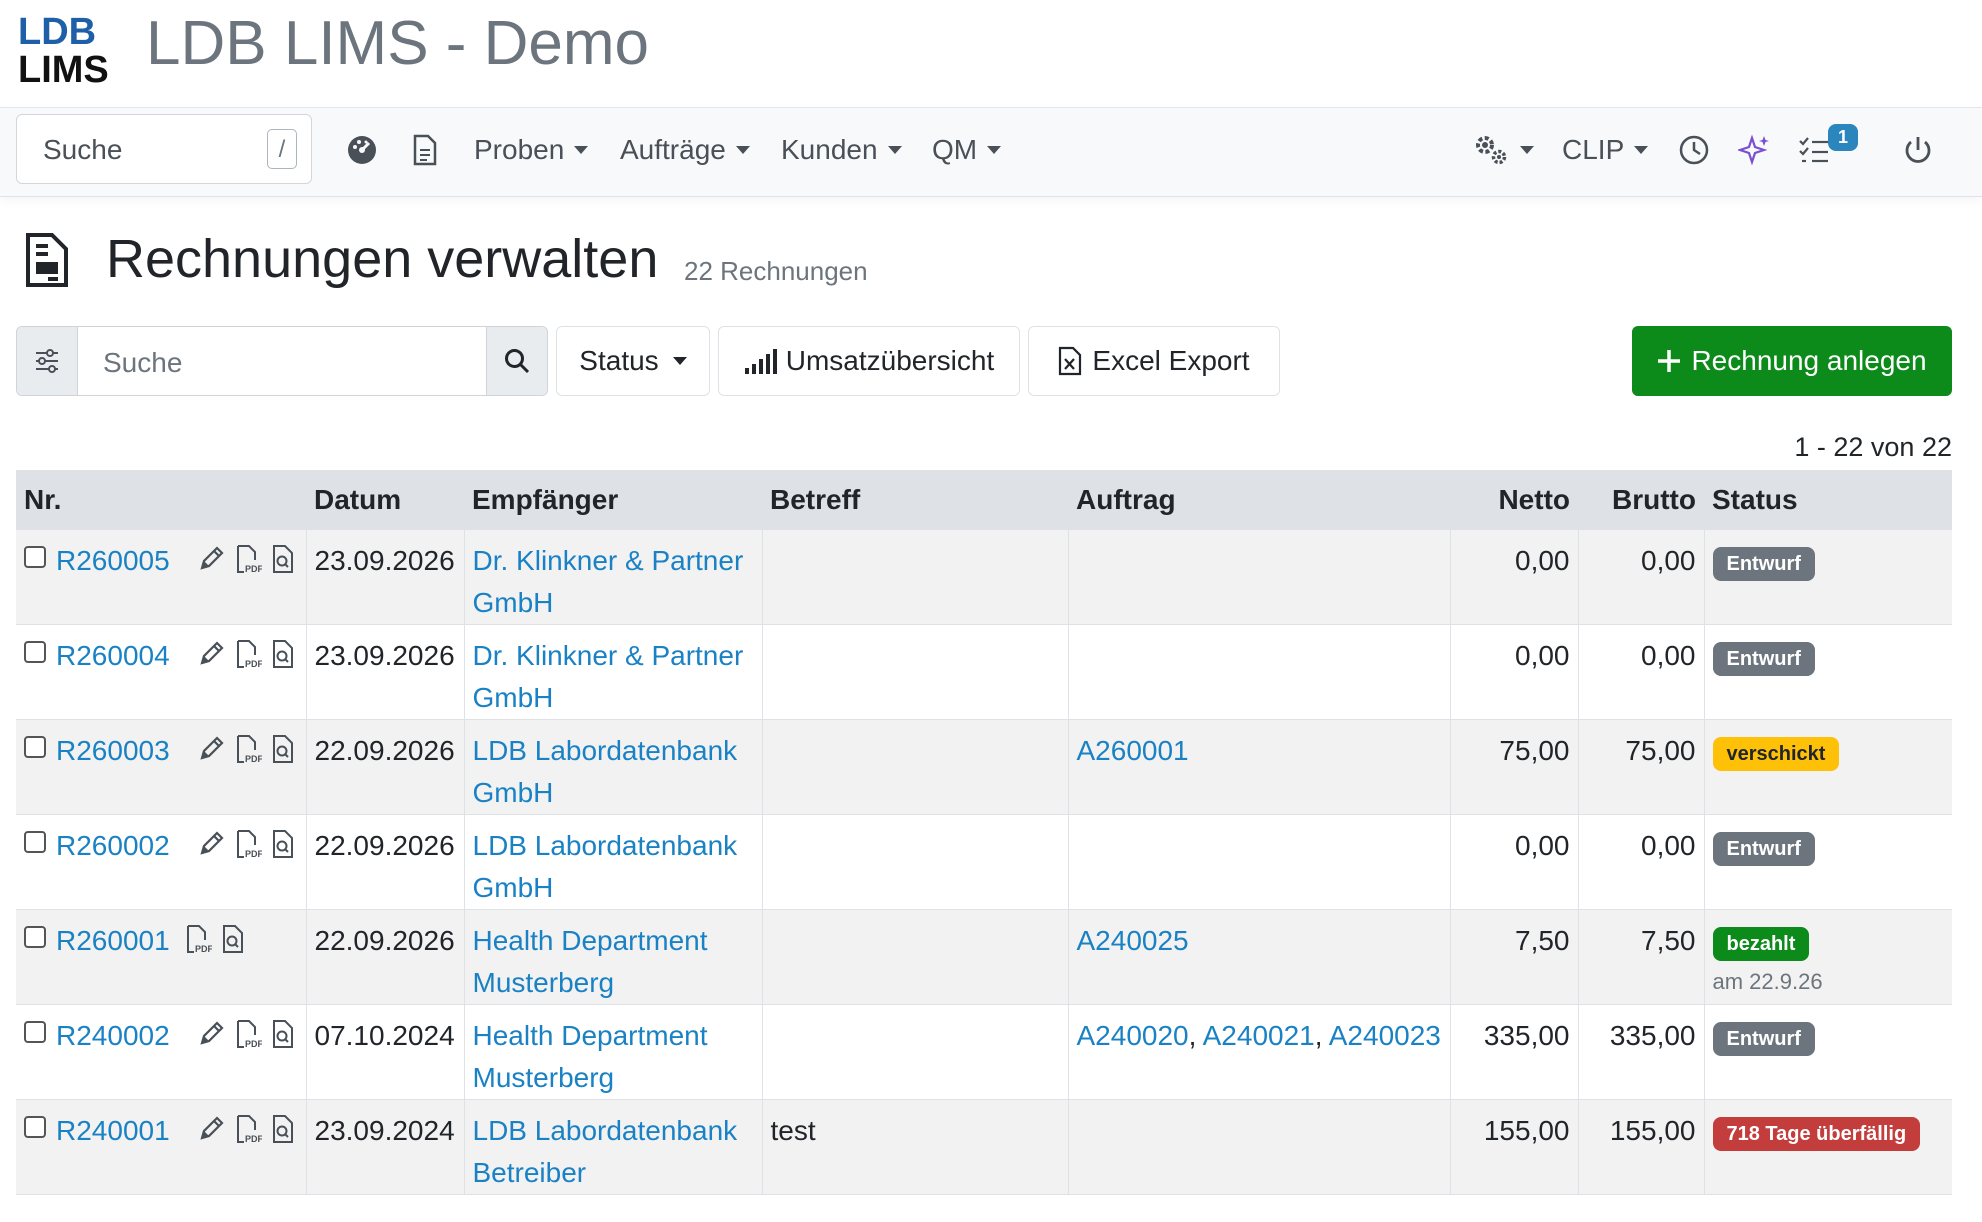 This screenshot has height=1222, width=1982. What do you see at coordinates (1761, 944) in the screenshot?
I see `status-badge: bezahlt` at bounding box center [1761, 944].